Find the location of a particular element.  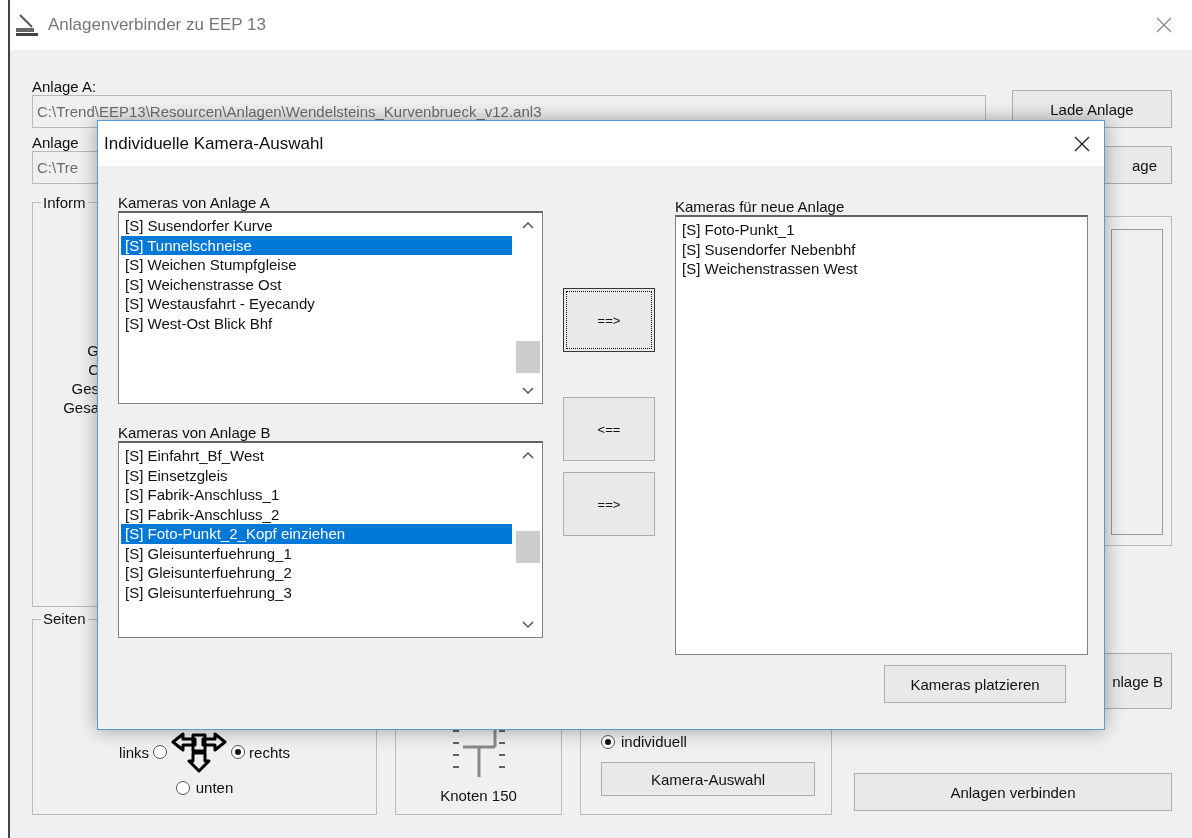

list-item: [S] Weichen Stumpfgleise is located at coordinates (316, 265).